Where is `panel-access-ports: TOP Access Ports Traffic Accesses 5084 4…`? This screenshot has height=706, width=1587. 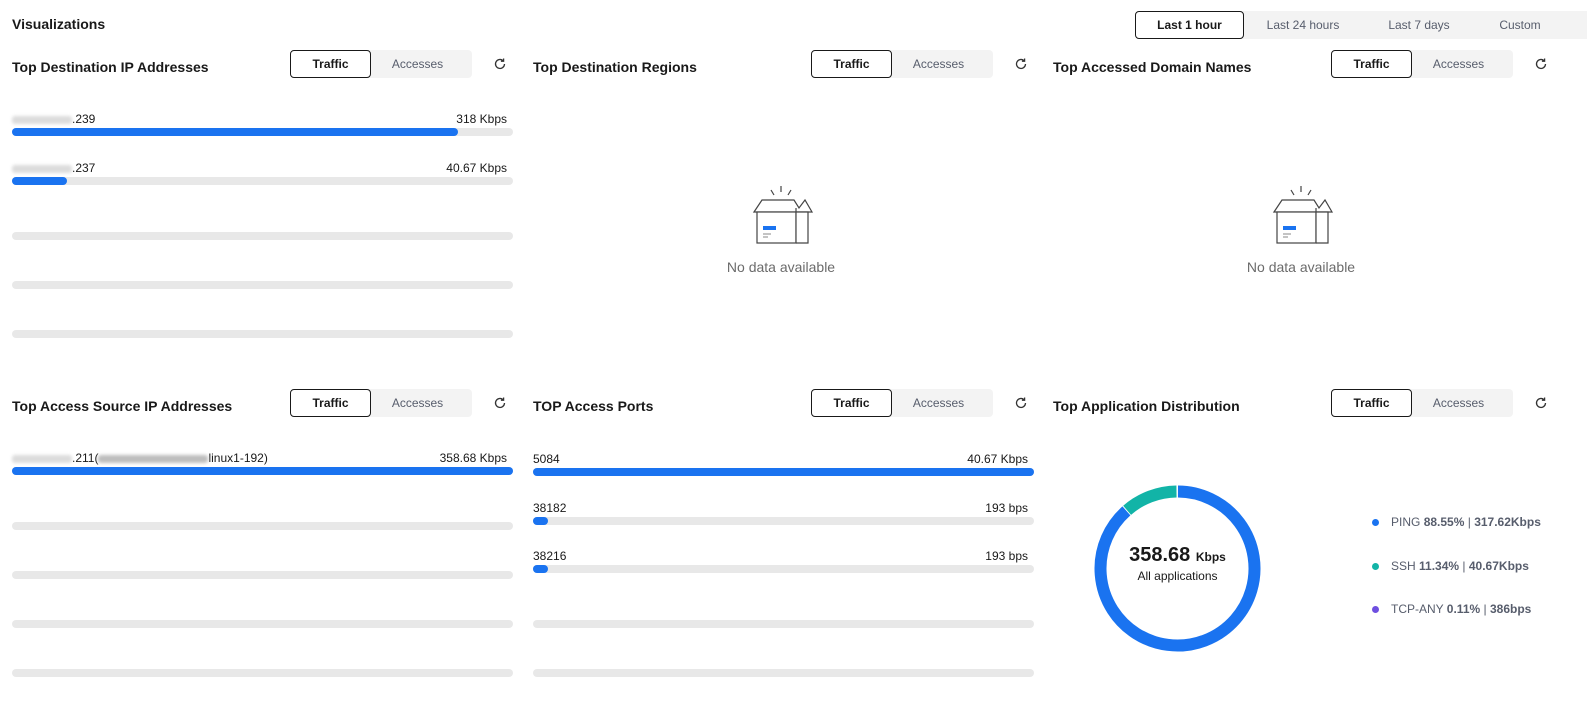
panel-access-ports: TOP Access Ports Traffic Accesses 5084 4… is located at coordinates (783, 544).